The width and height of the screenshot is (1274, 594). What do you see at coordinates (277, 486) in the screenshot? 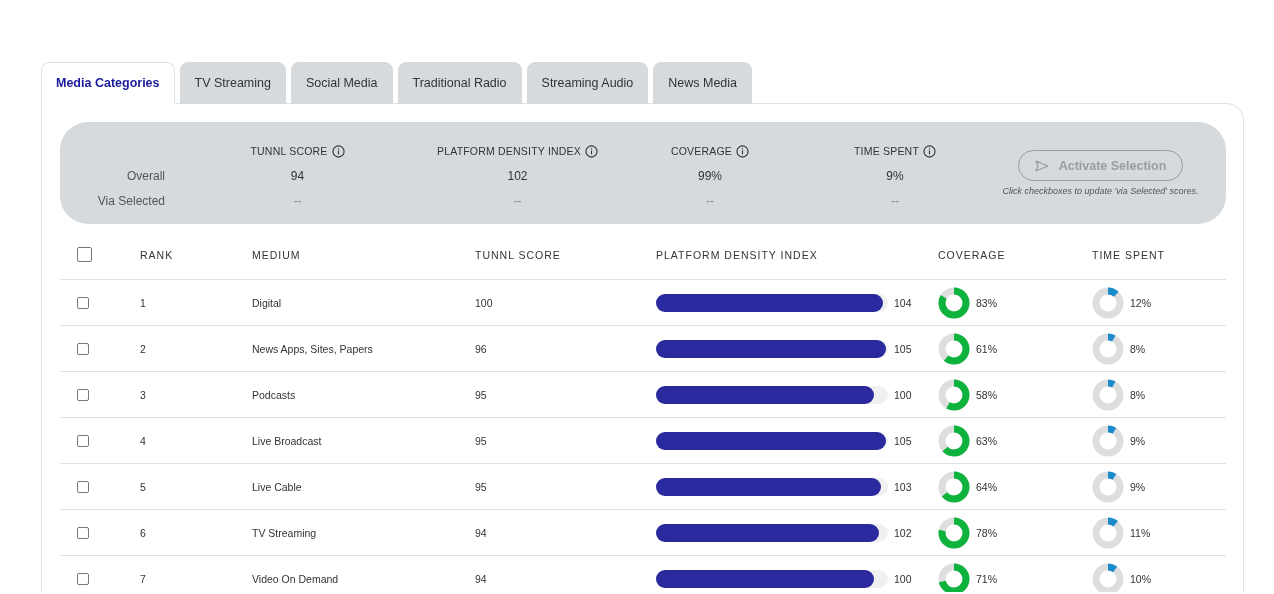
I see `table-cell-text: Live Cable` at bounding box center [277, 486].